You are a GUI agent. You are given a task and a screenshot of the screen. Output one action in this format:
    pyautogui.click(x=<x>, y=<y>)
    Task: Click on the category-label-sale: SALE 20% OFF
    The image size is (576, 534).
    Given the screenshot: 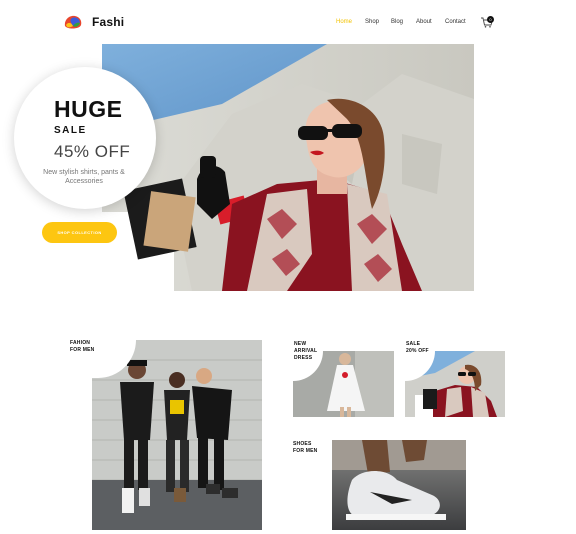 What is the action you would take?
    pyautogui.click(x=417, y=347)
    